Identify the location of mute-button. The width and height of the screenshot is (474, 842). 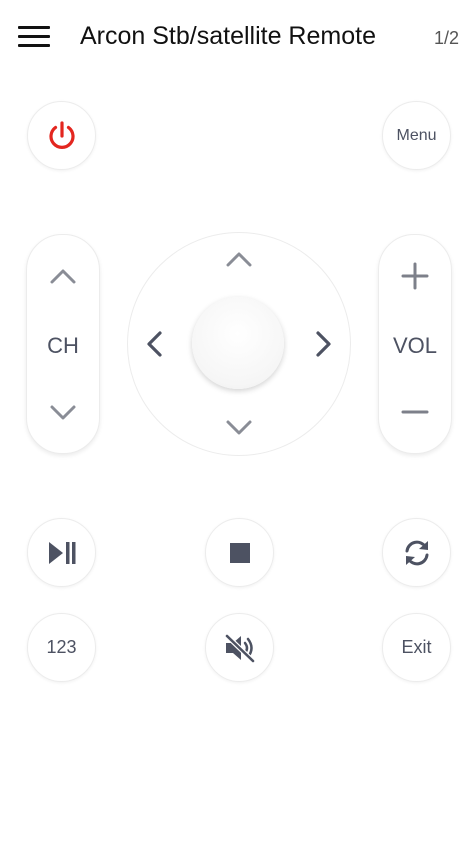
(239, 647).